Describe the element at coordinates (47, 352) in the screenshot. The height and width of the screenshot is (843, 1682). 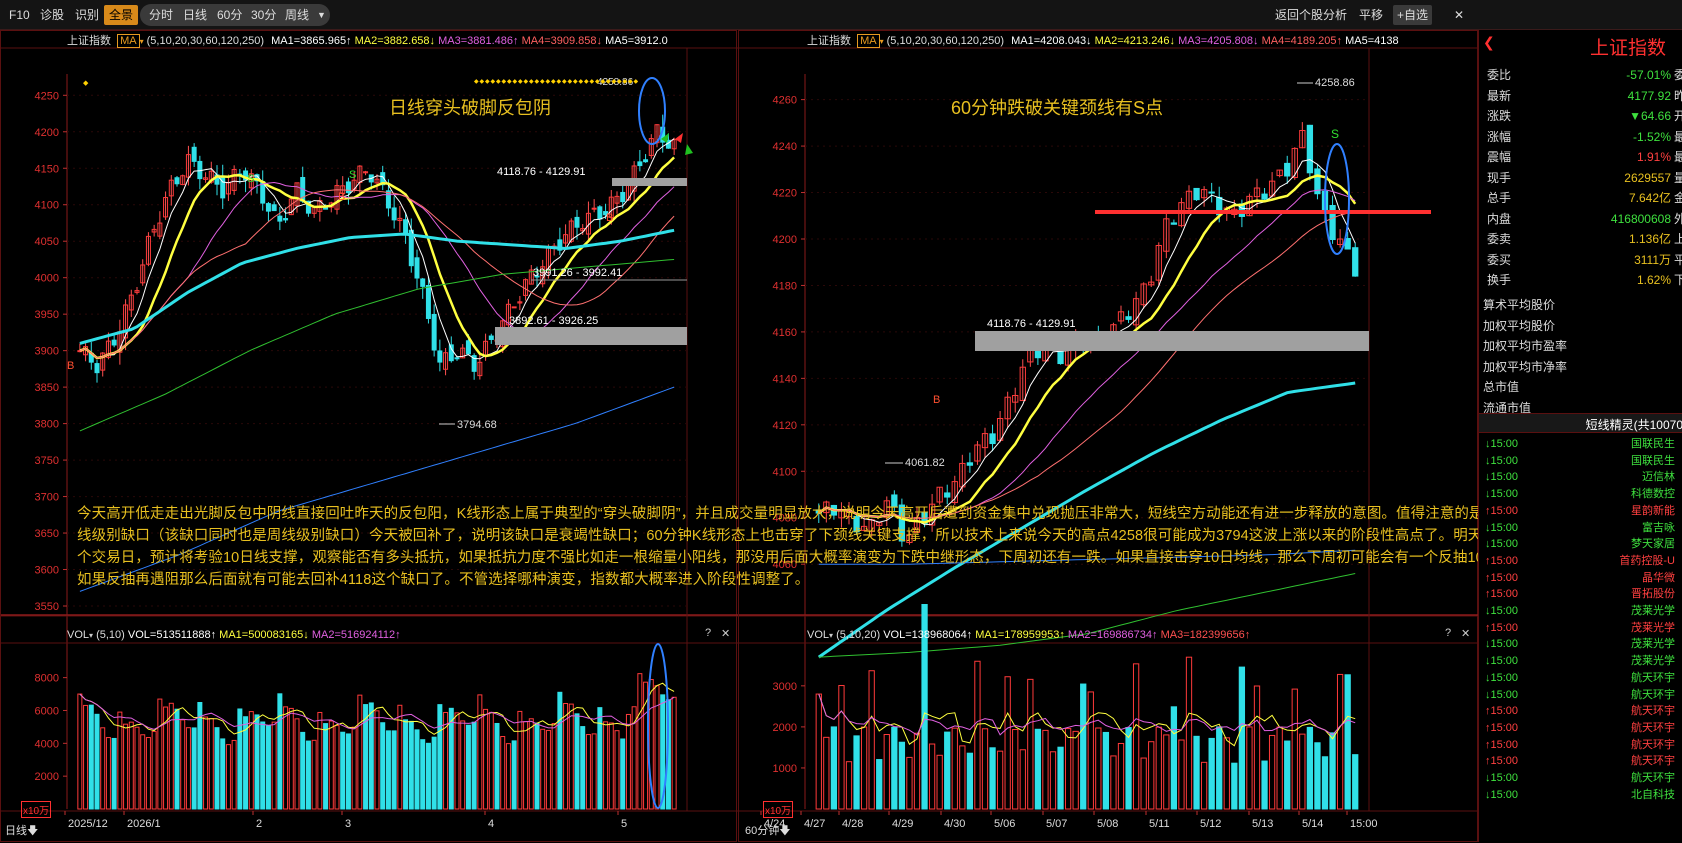
I see `y-tick-label: 3900` at that location.